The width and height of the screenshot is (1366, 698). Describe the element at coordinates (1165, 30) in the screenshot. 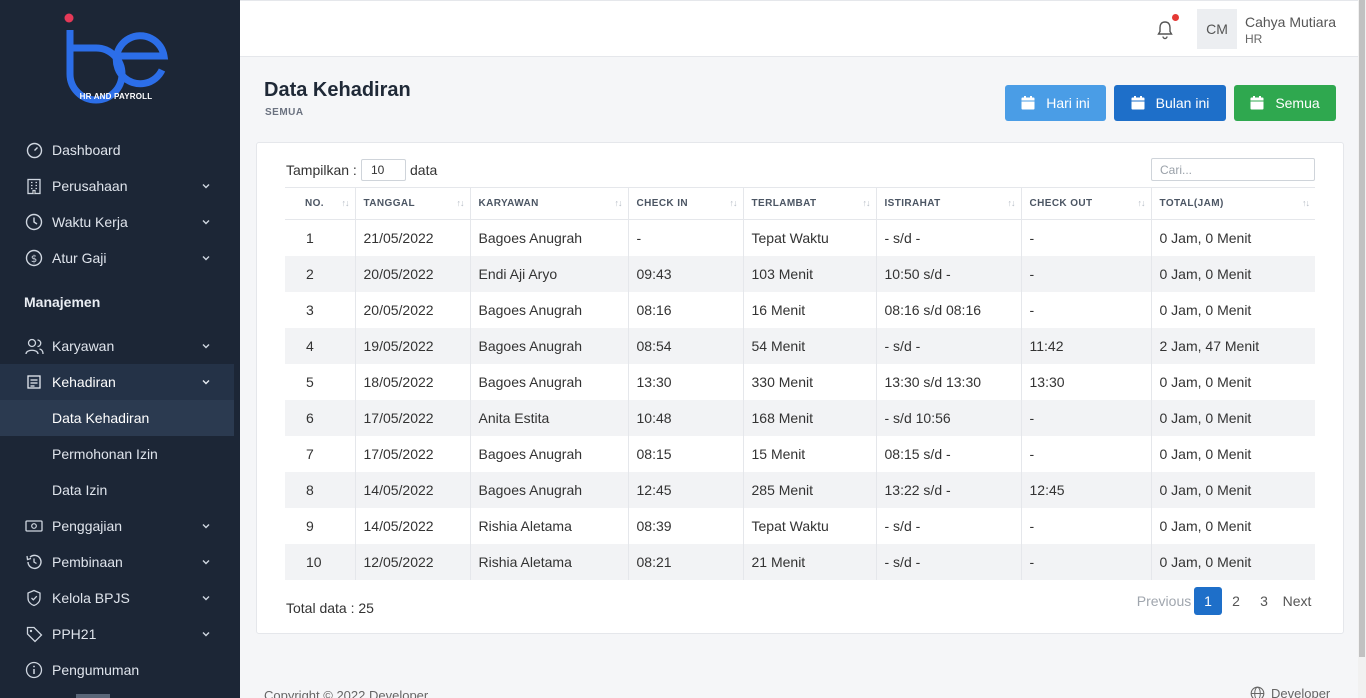

I see `notification-bell-icon` at that location.